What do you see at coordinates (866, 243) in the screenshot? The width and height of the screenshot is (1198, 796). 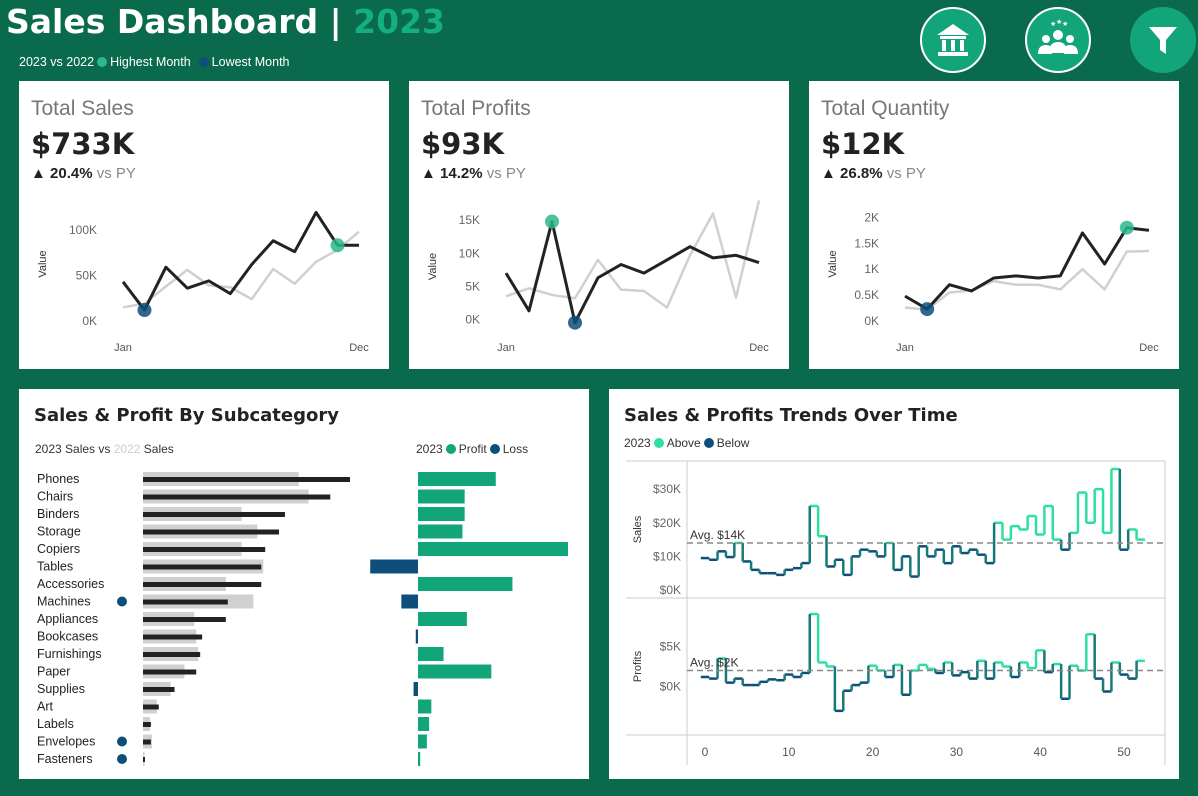 I see `y-tick-label: 1.5K` at bounding box center [866, 243].